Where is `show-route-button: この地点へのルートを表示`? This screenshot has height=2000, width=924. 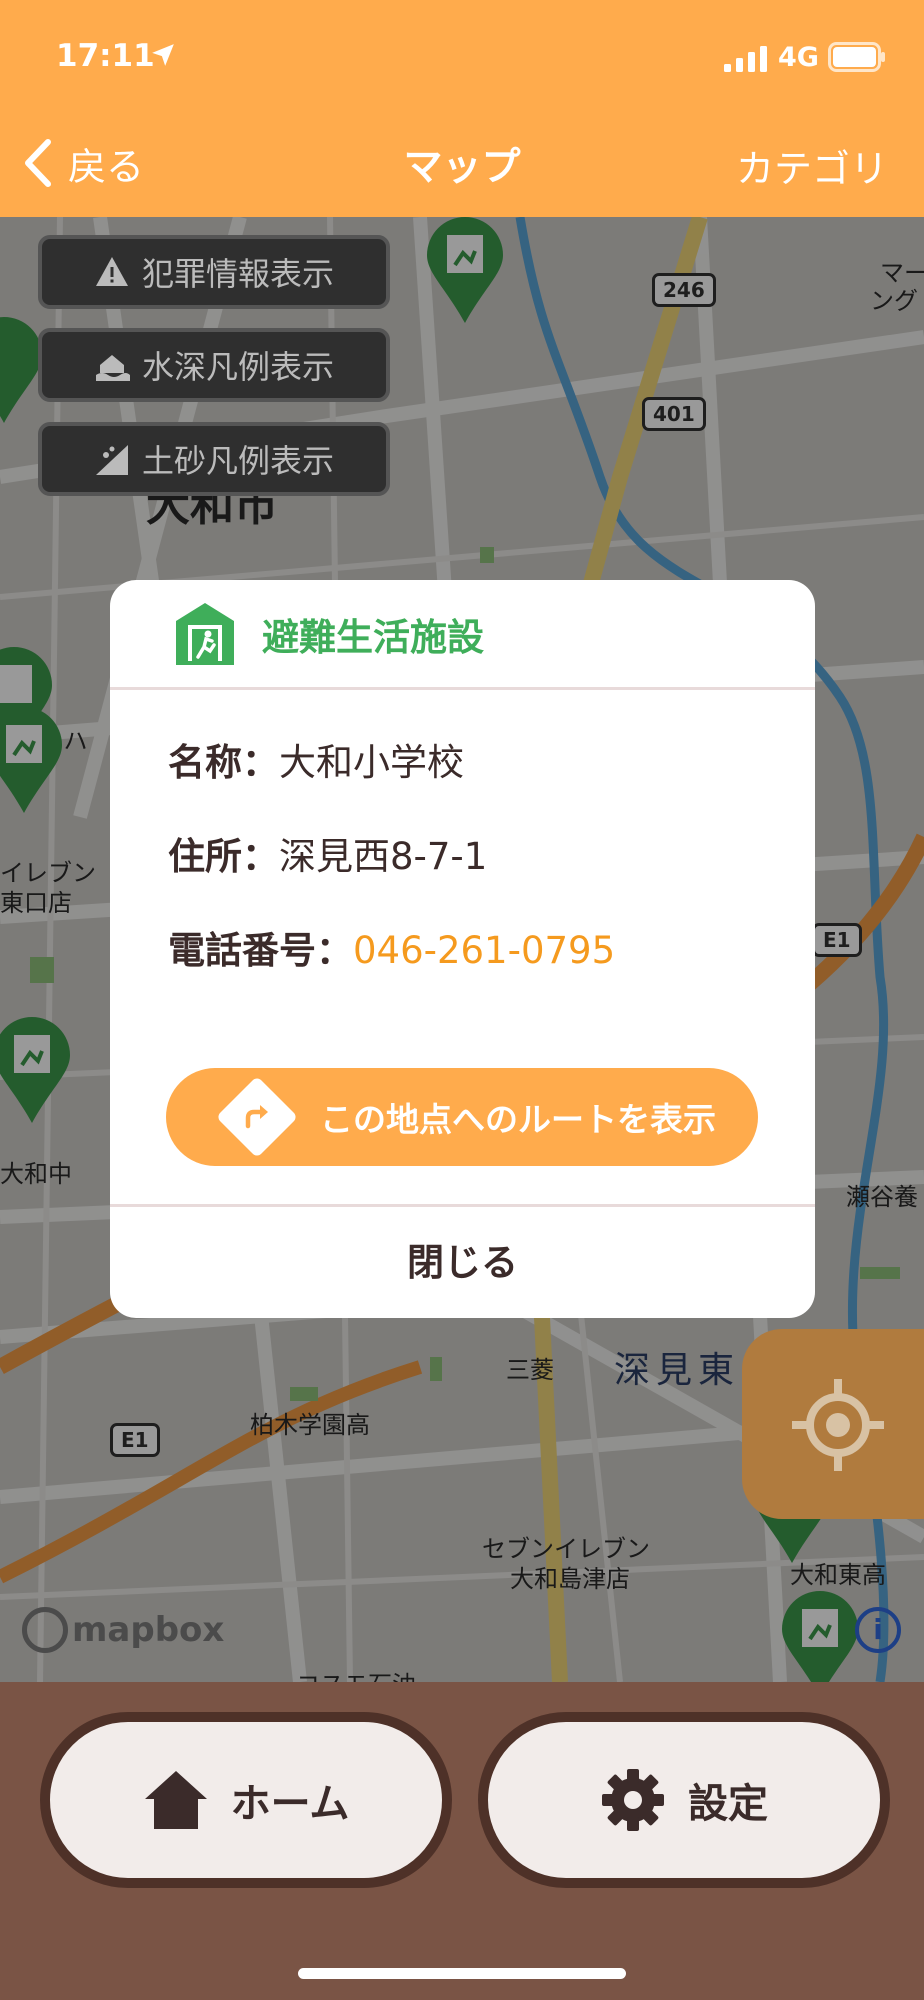
show-route-button: この地点へのルートを表示 is located at coordinates (462, 1117).